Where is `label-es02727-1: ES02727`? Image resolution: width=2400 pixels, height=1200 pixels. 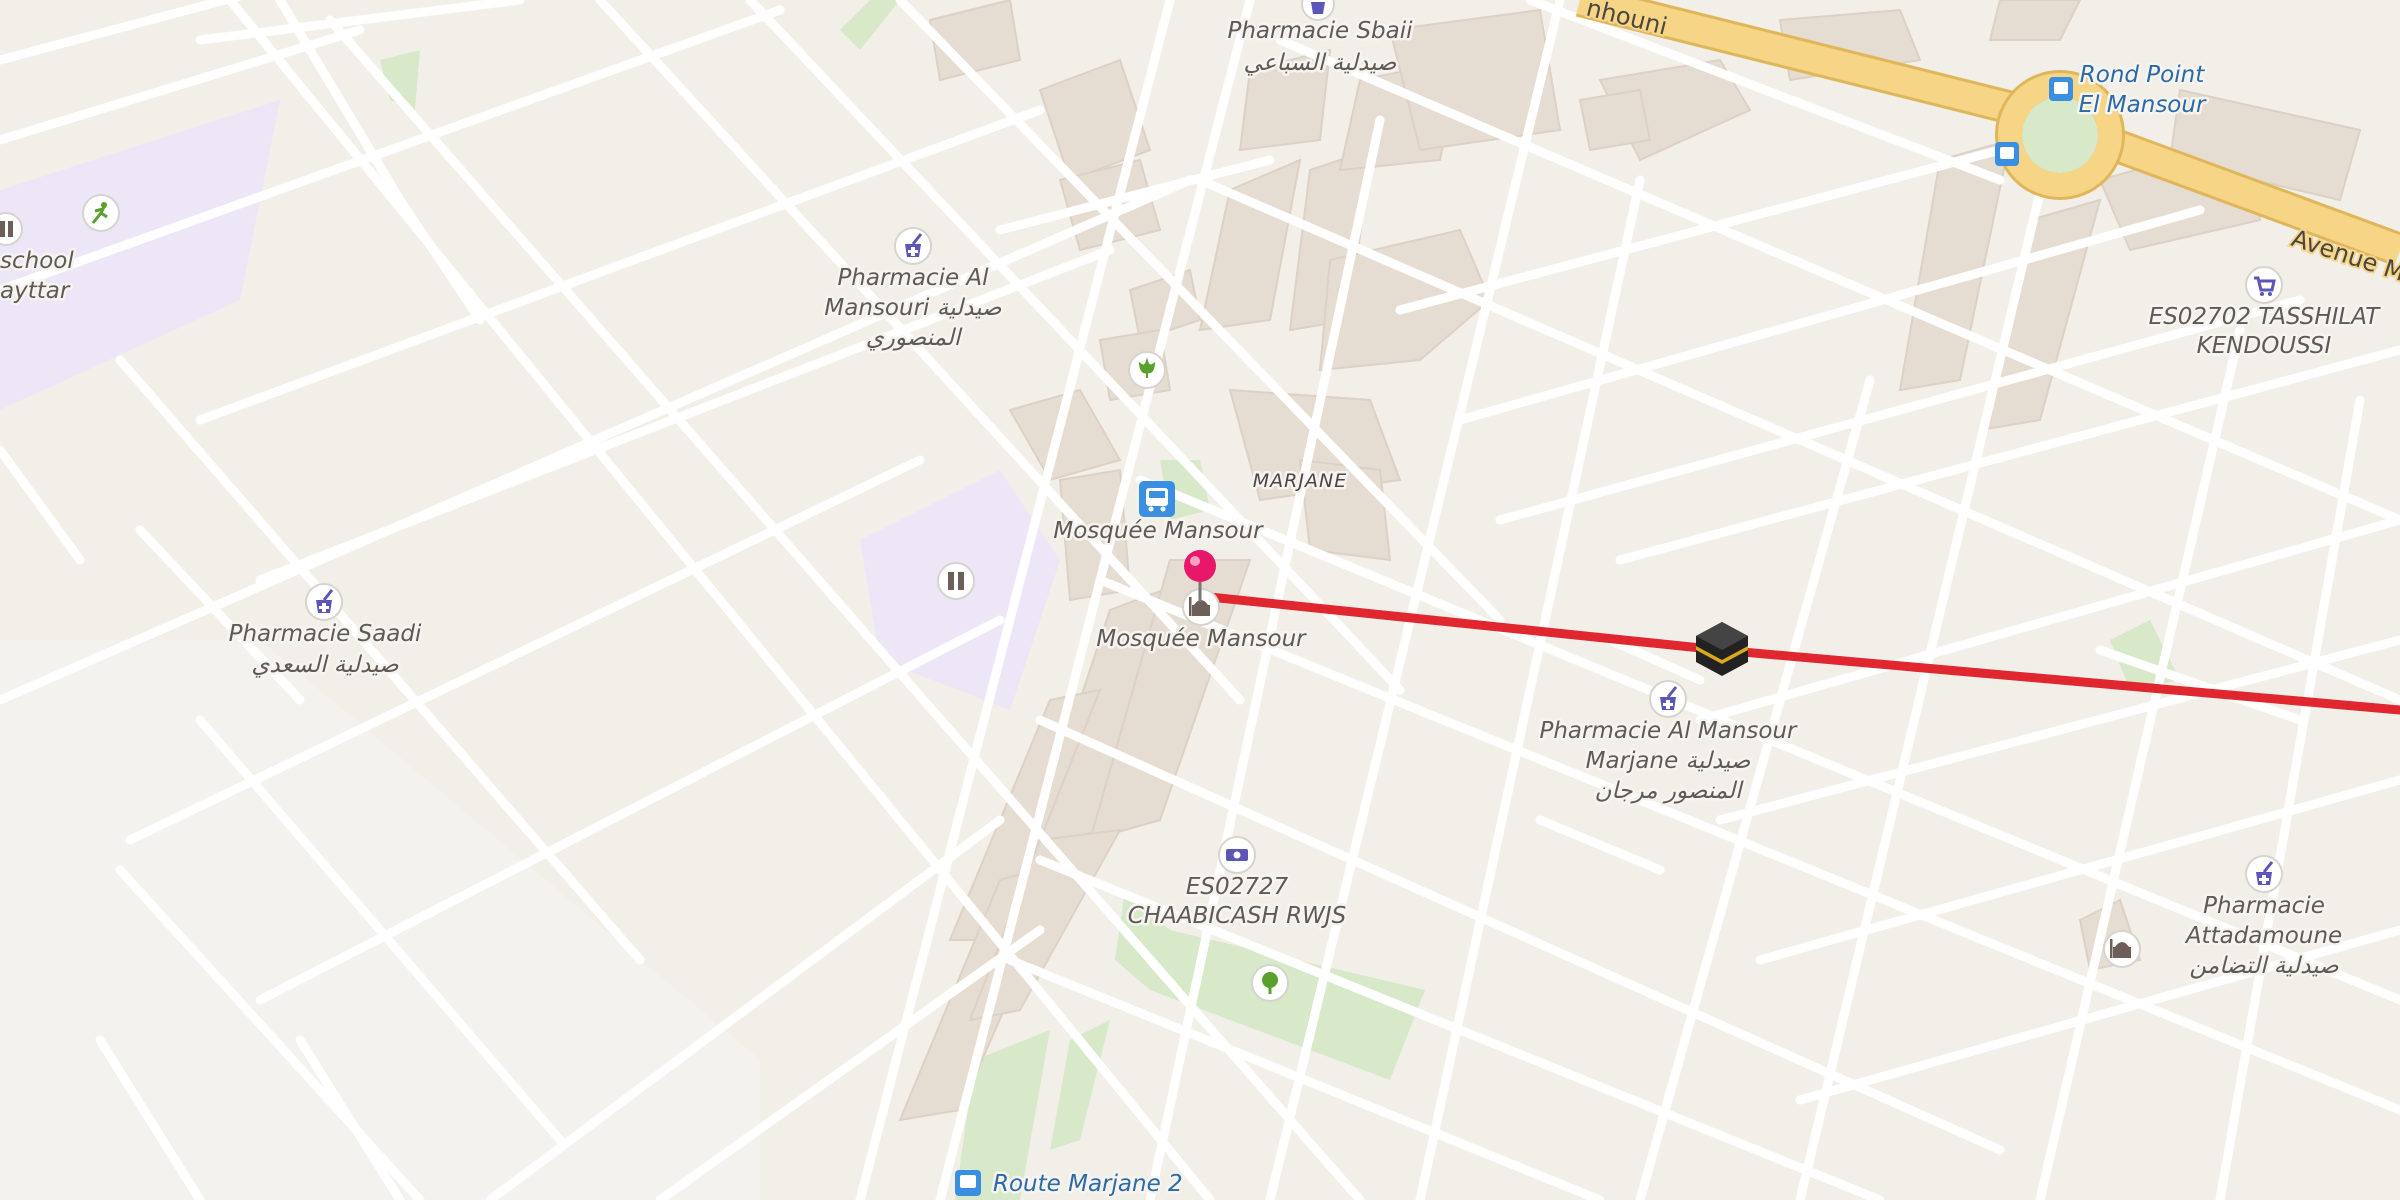 label-es02727-1: ES02727 is located at coordinates (1237, 887).